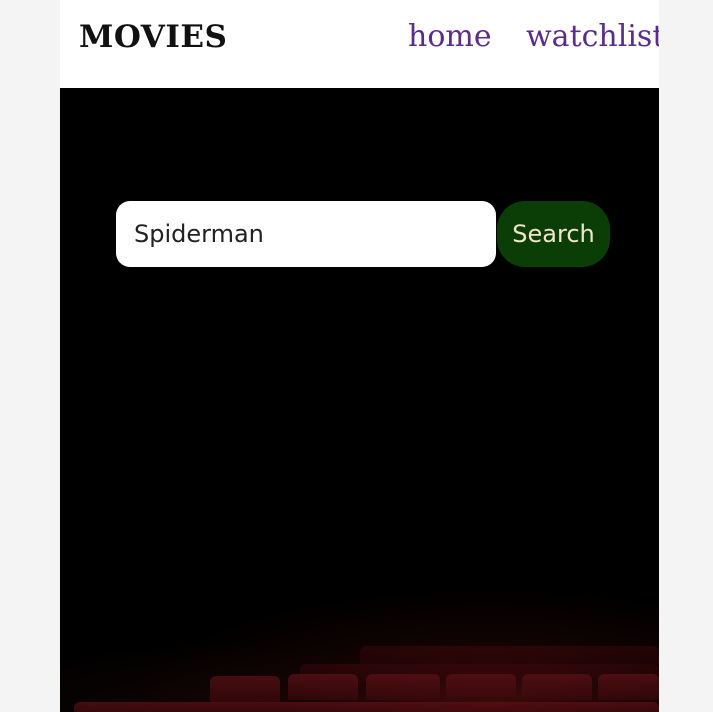 The width and height of the screenshot is (713, 712). I want to click on nav-link-watchlist: watchlist, so click(592, 36).